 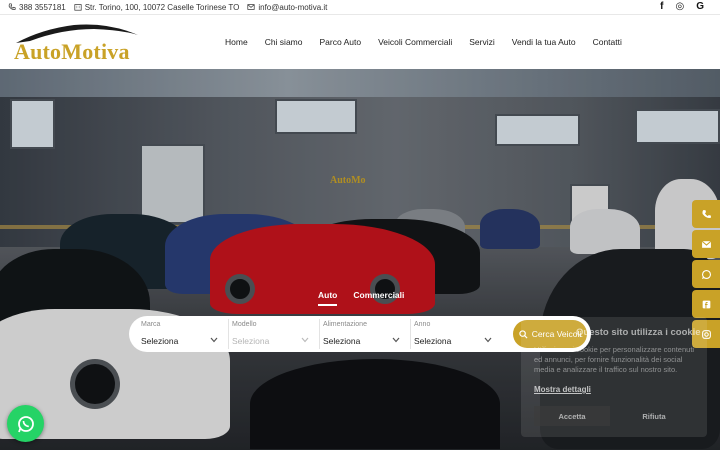 What do you see at coordinates (250, 341) in the screenshot?
I see `modello-value: Seleziona` at bounding box center [250, 341].